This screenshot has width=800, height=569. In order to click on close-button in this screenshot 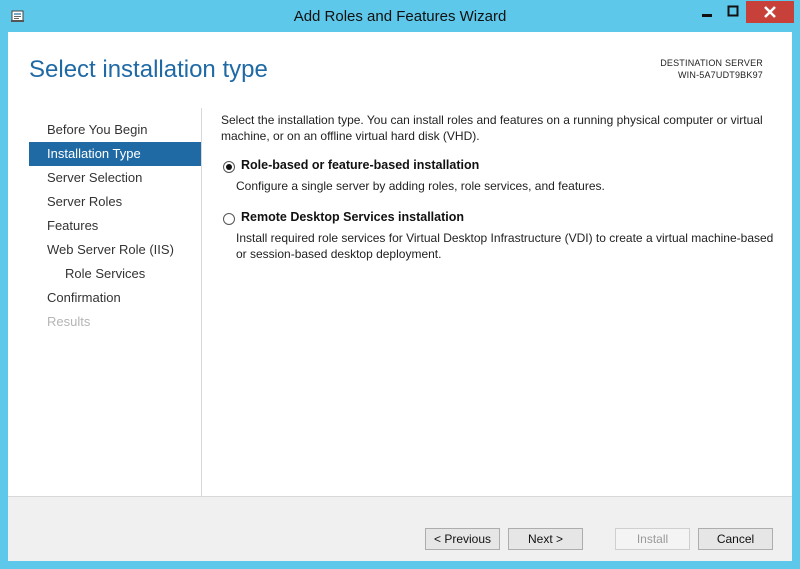, I will do `click(770, 12)`.